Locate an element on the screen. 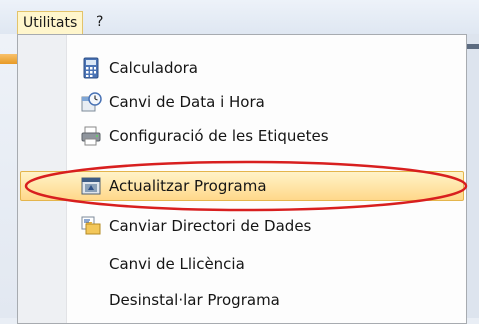  menu-utilitats: Utilitats is located at coordinates (50, 22).